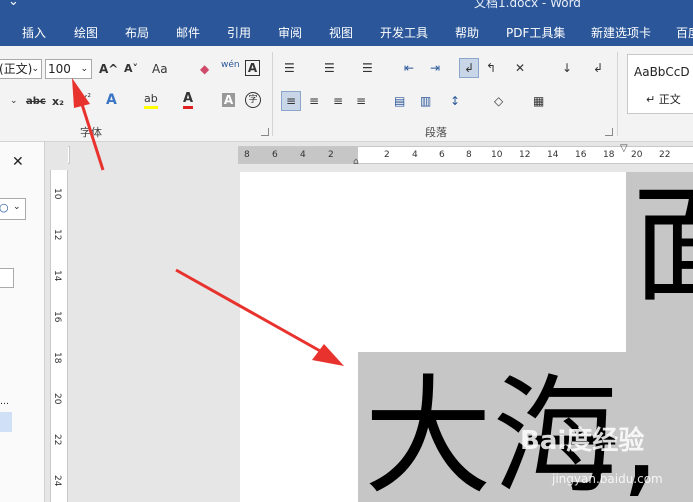 The width and height of the screenshot is (693, 502). I want to click on arrow-to-font-size, so click(88, 124).